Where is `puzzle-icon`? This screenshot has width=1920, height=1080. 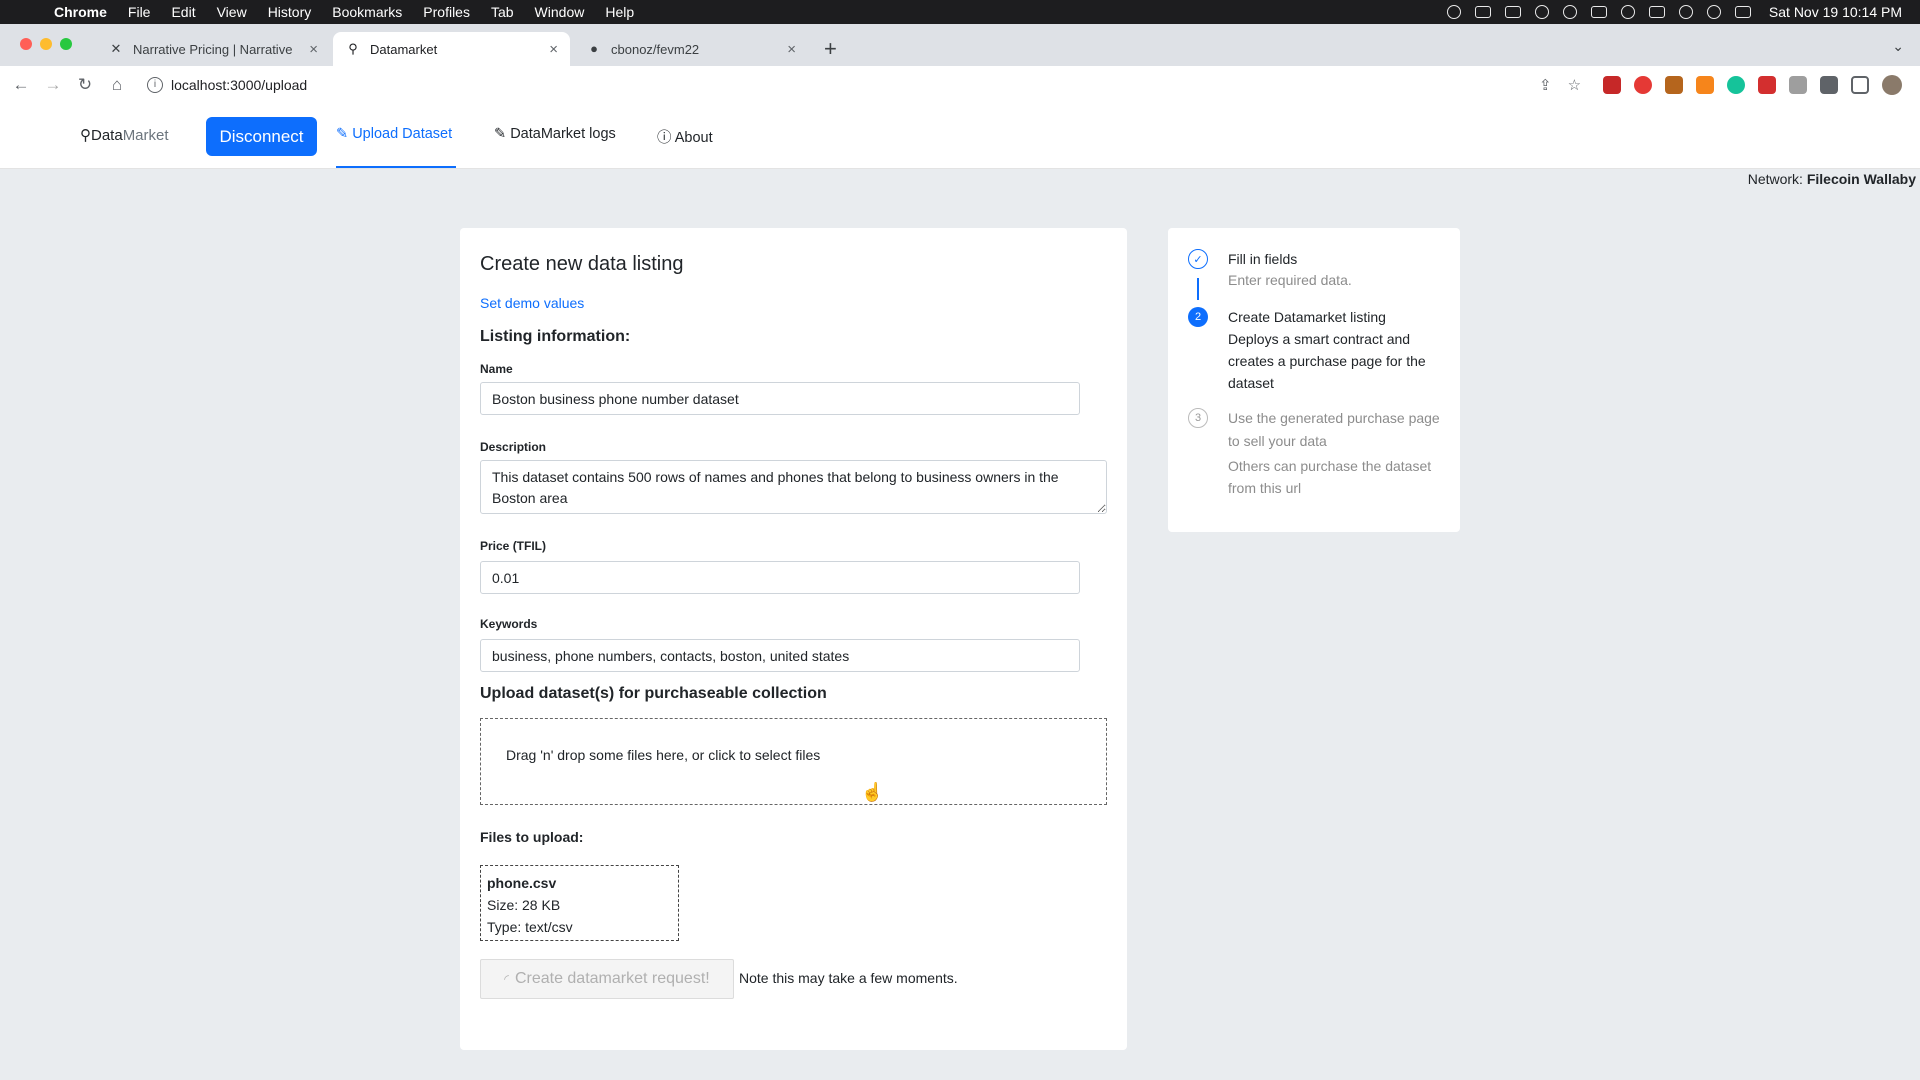
puzzle-icon is located at coordinates (1829, 85).